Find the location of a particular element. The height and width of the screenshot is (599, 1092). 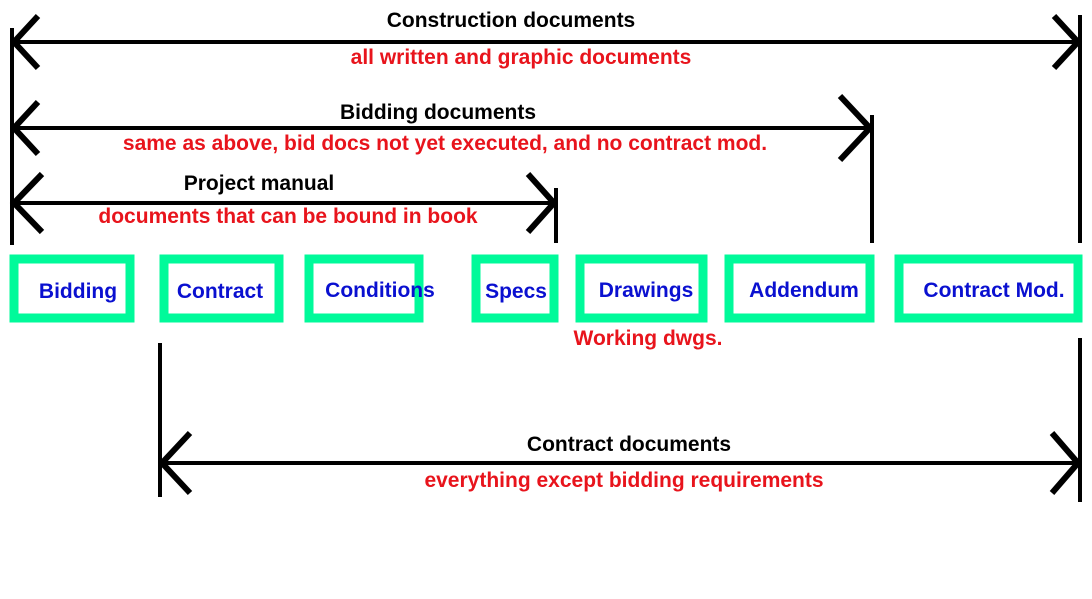

box-addendum: Addendum is located at coordinates (799, 288).